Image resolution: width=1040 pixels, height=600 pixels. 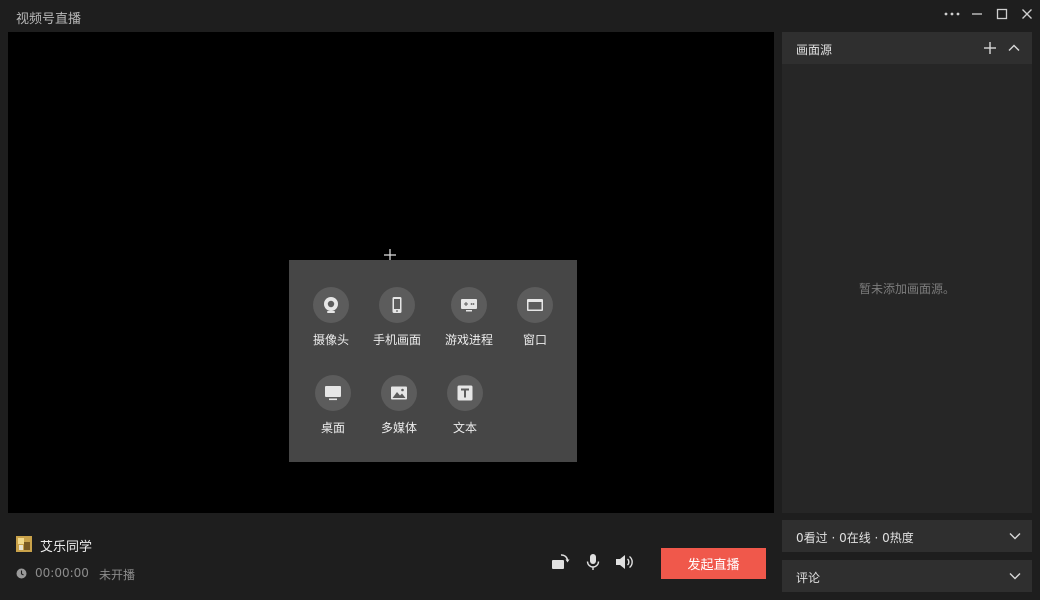 I want to click on clock-icon, so click(x=21, y=573).